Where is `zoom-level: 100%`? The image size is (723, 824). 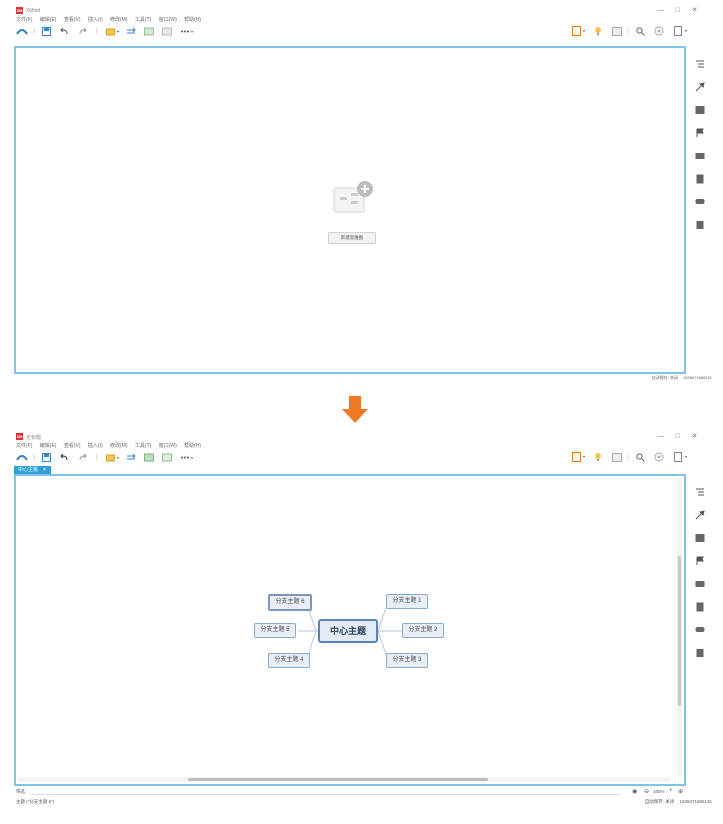
zoom-level: 100% is located at coordinates (659, 791).